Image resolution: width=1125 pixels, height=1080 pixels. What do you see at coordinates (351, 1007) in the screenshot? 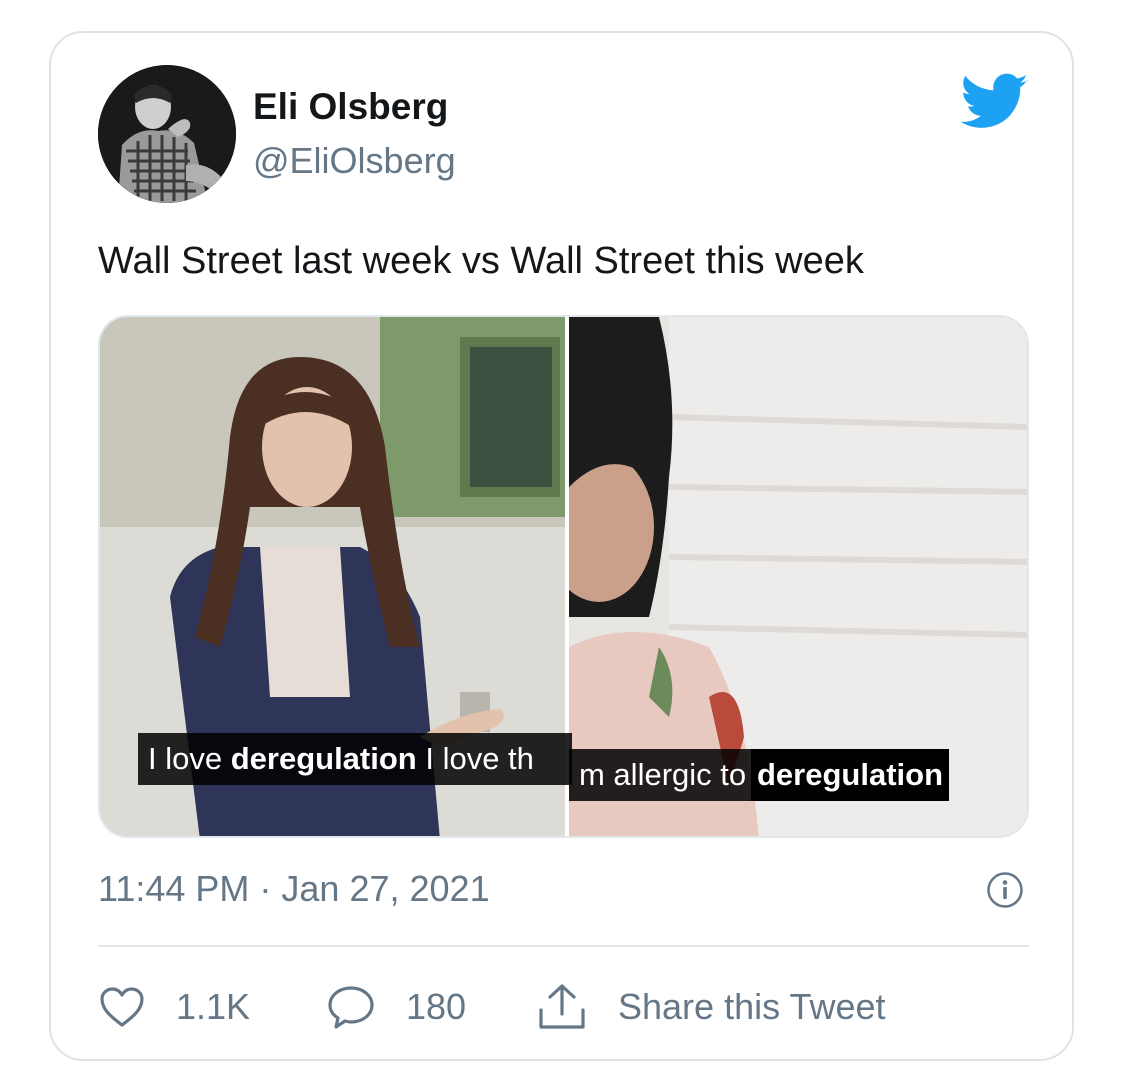
I see `speech-bubble-icon` at bounding box center [351, 1007].